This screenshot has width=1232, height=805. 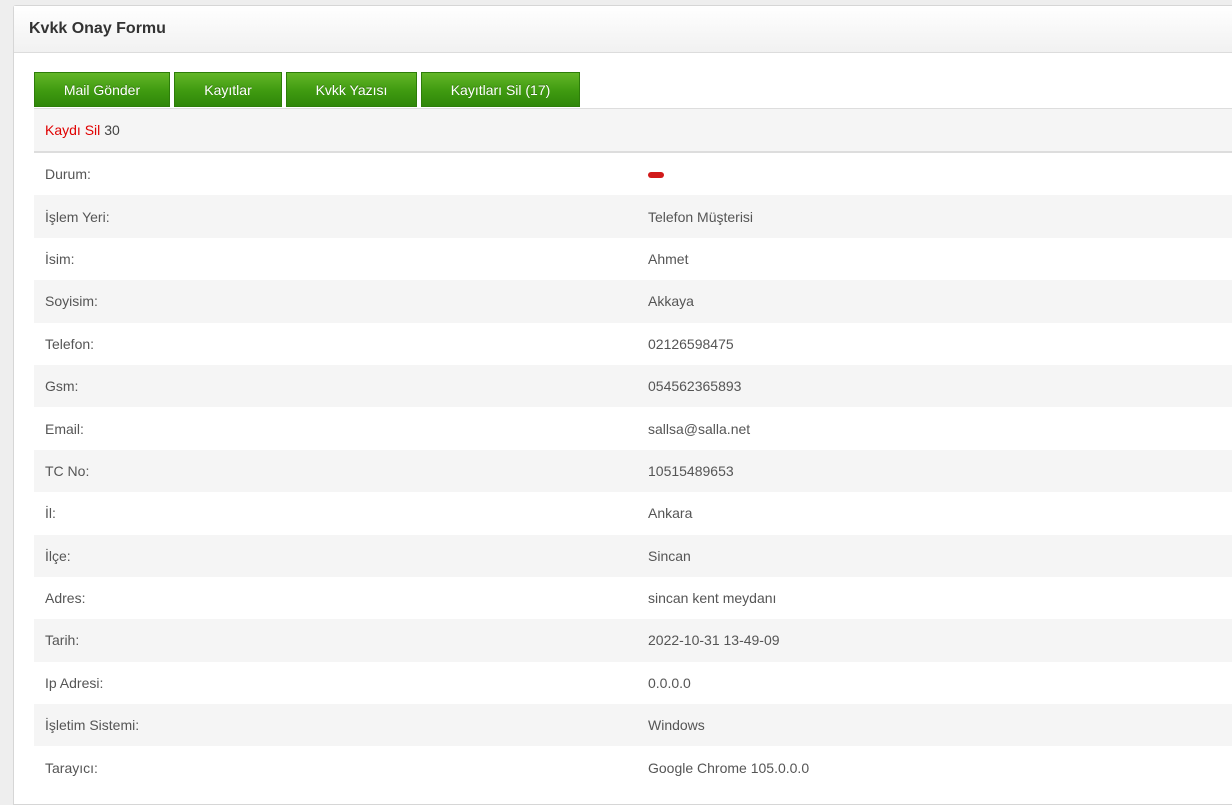 What do you see at coordinates (699, 428) in the screenshot?
I see `field-value: sallsa@salla.net` at bounding box center [699, 428].